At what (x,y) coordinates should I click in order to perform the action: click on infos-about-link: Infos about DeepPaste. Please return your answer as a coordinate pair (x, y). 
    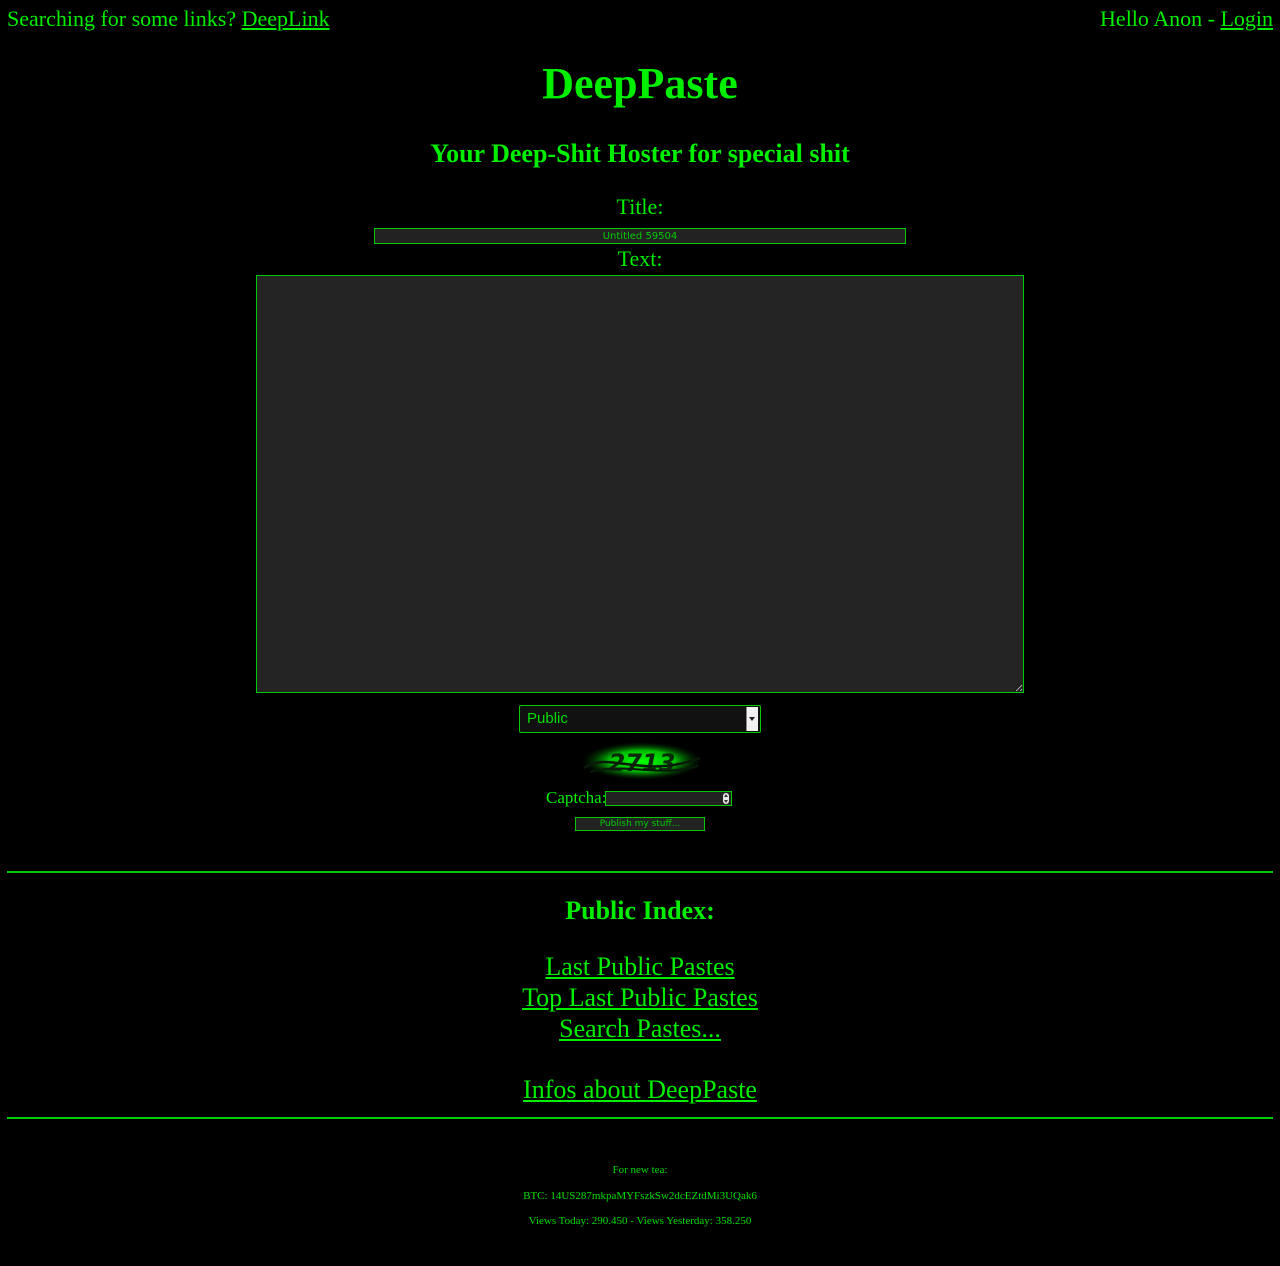
    Looking at the image, I should click on (640, 1089).